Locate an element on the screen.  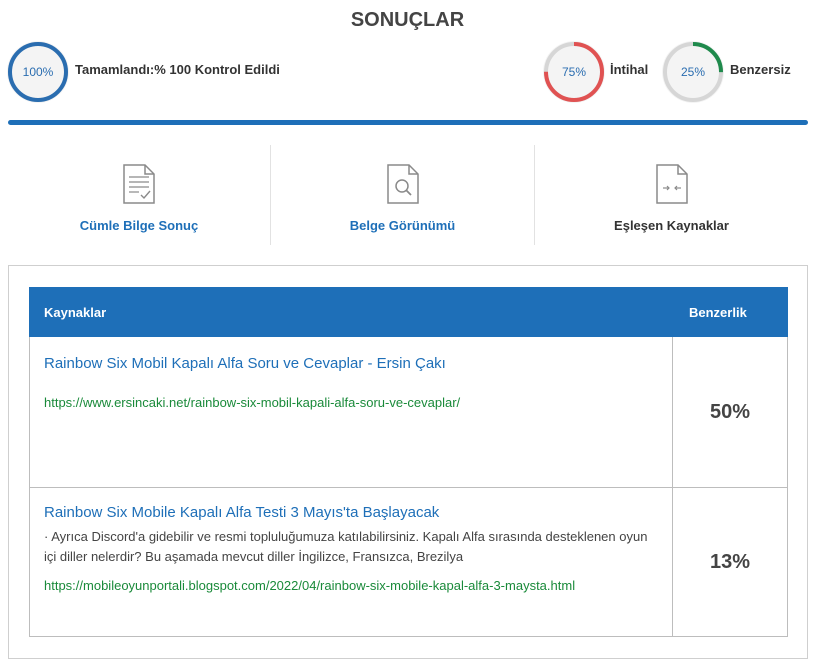
sources-column-header: Kaynaklar is located at coordinates (351, 312).